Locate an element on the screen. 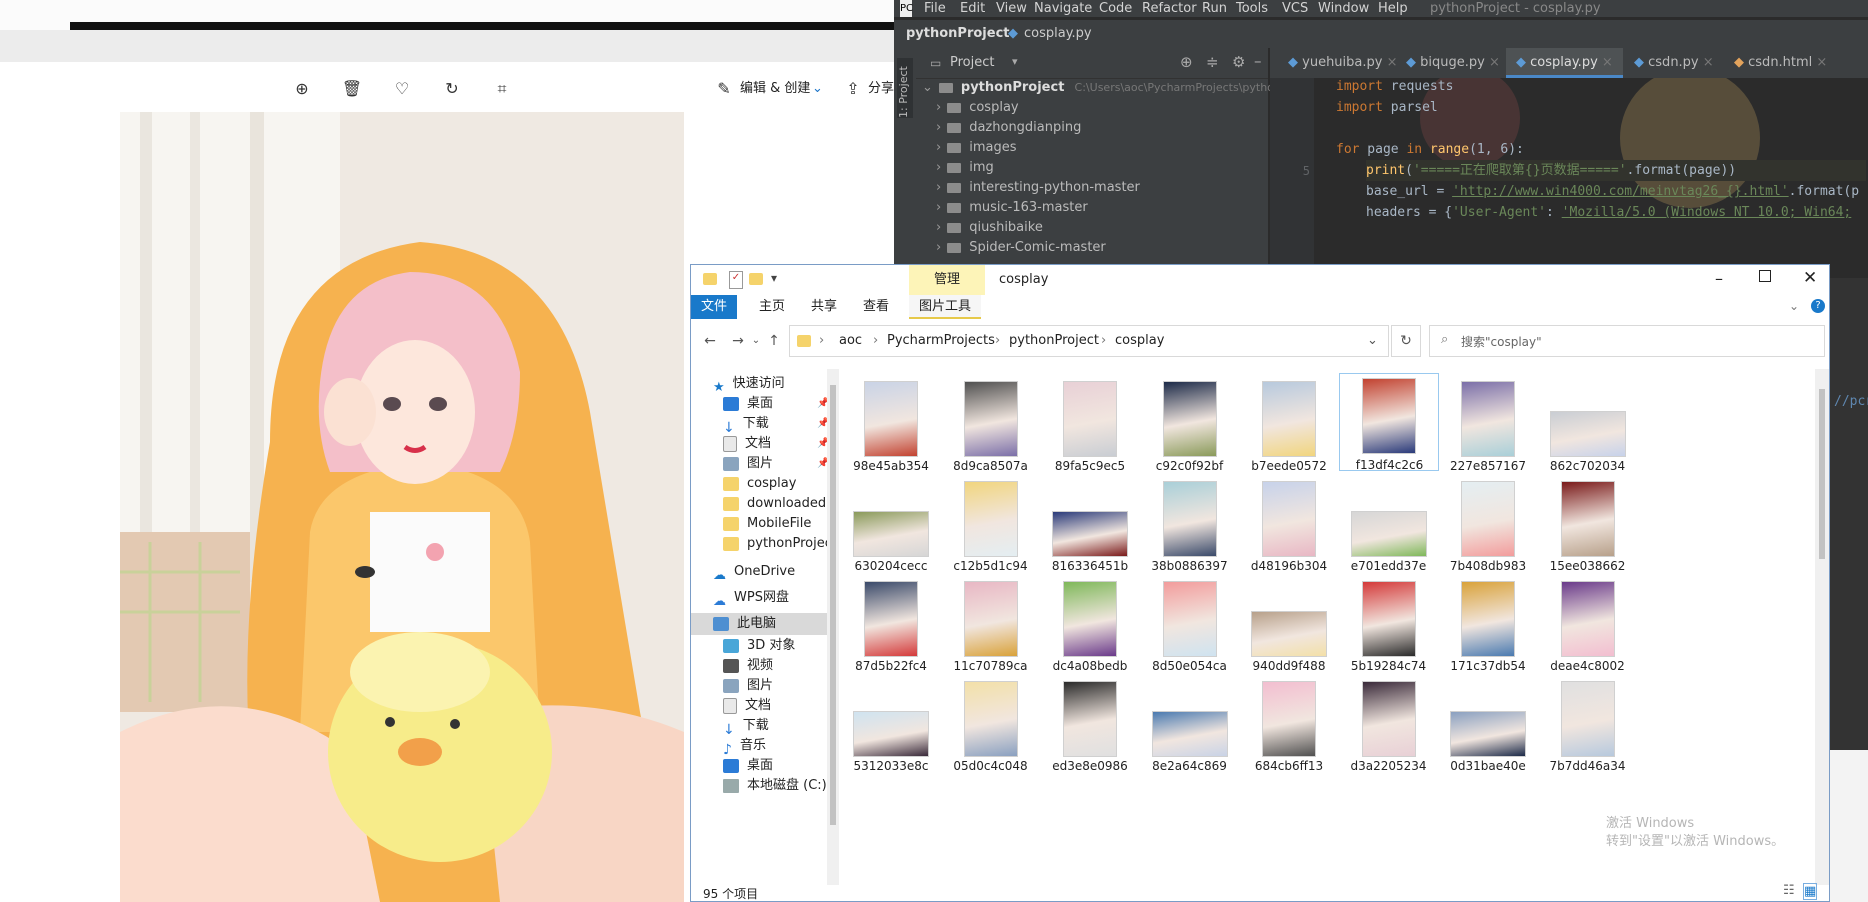 This screenshot has width=1868, height=902. tree-item: › interesting-python-master is located at coordinates (1038, 188).